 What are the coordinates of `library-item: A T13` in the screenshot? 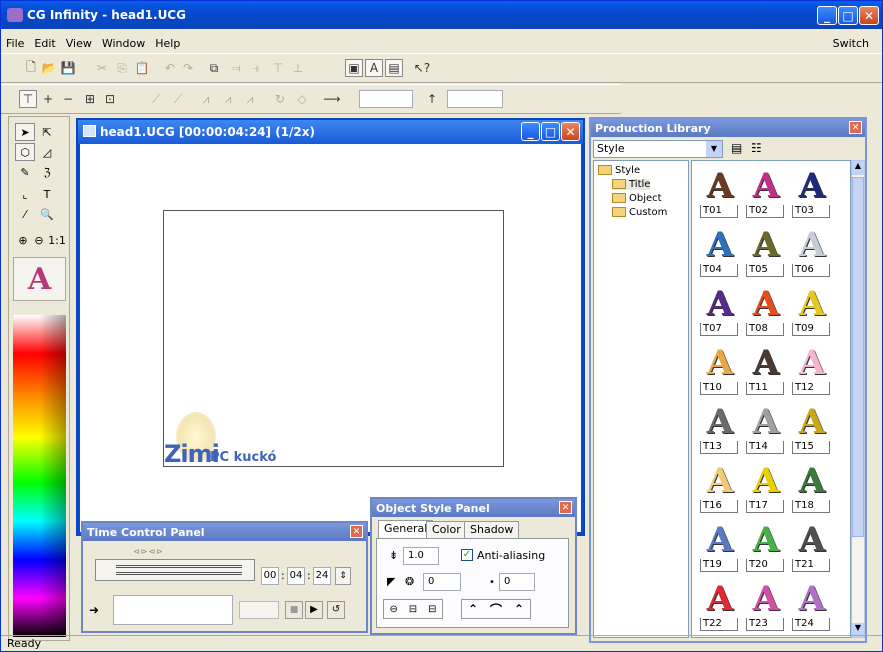 It's located at (720, 428).